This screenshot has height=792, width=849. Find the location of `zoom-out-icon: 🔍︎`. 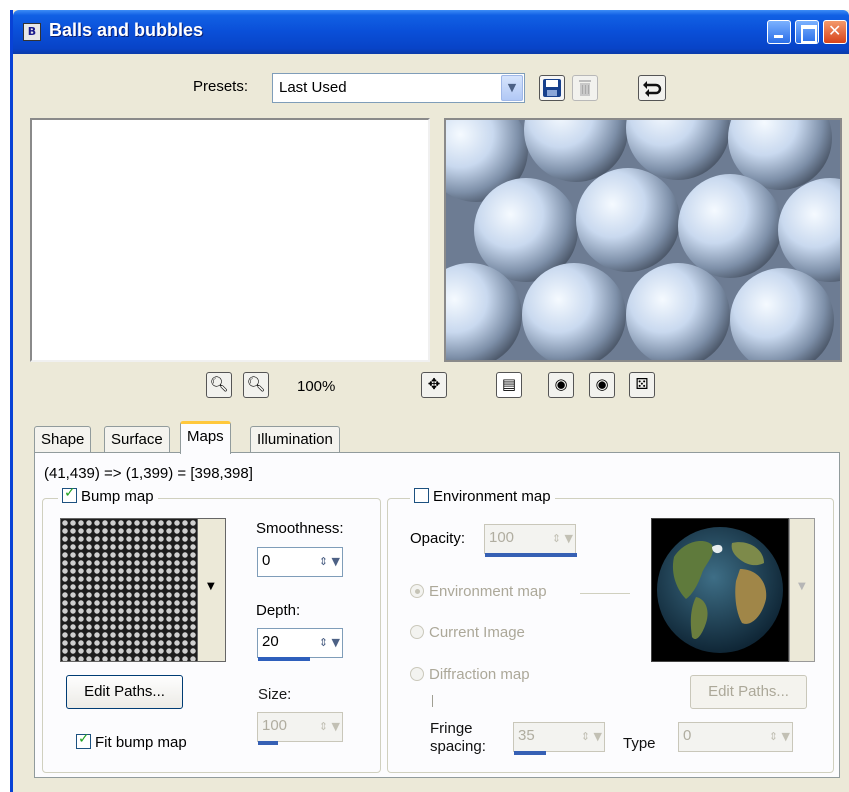

zoom-out-icon: 🔍︎ is located at coordinates (219, 384).